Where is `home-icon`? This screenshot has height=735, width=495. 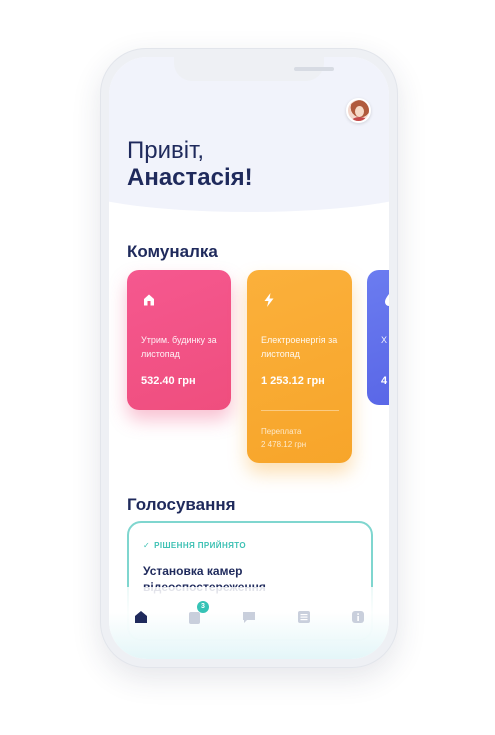
home-icon is located at coordinates (141, 617).